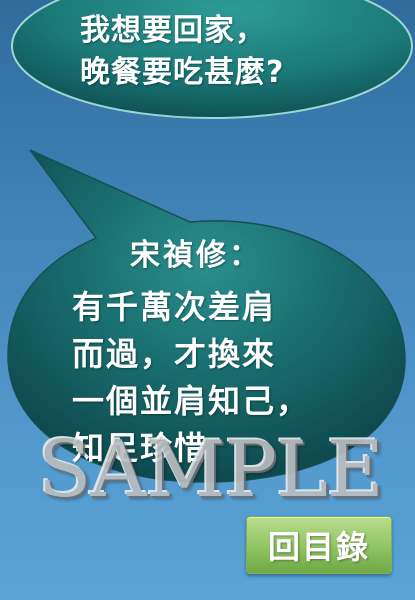 This screenshot has width=415, height=600. I want to click on back-to-contents-label: 回目錄, so click(318, 547).